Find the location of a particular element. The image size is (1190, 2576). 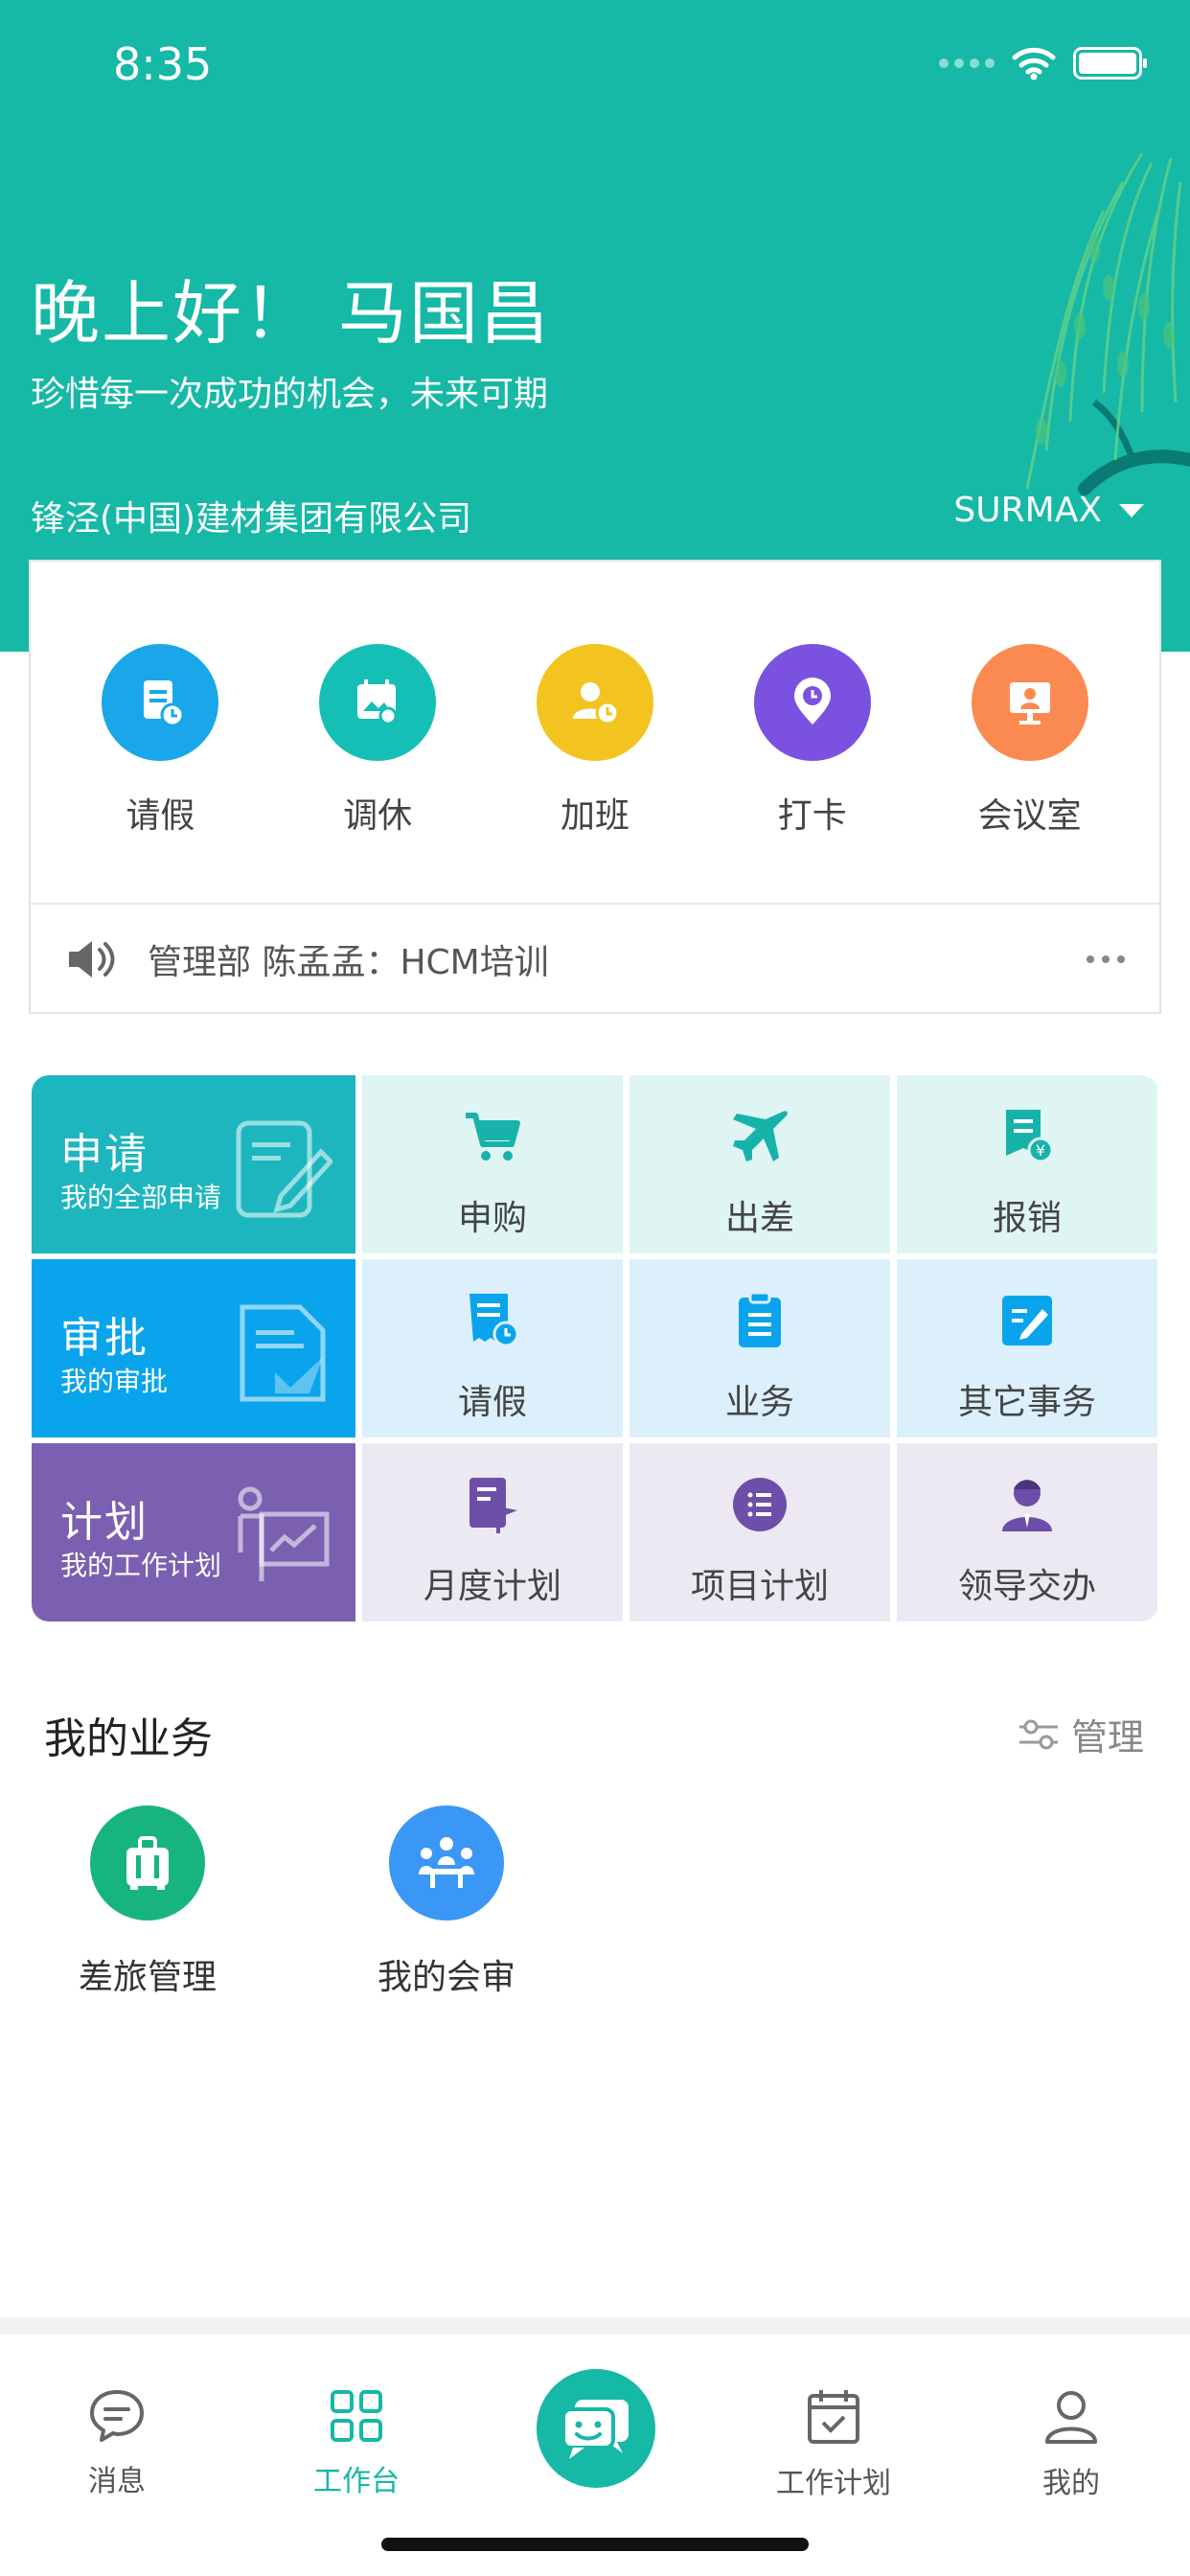

greeting-title: 晚上好！ 马国昌 is located at coordinates (291, 313).